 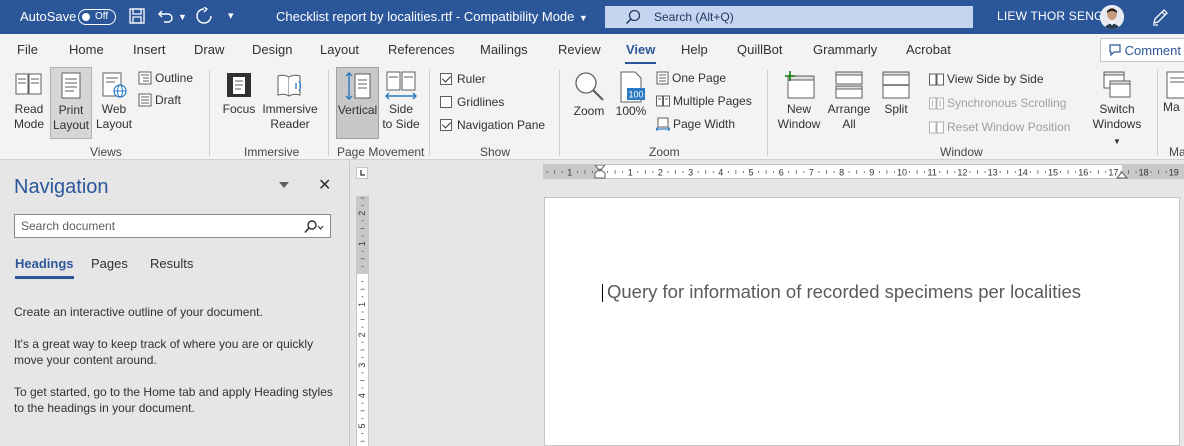 I want to click on customize-quick-access-icon: ▾, so click(x=238, y=19).